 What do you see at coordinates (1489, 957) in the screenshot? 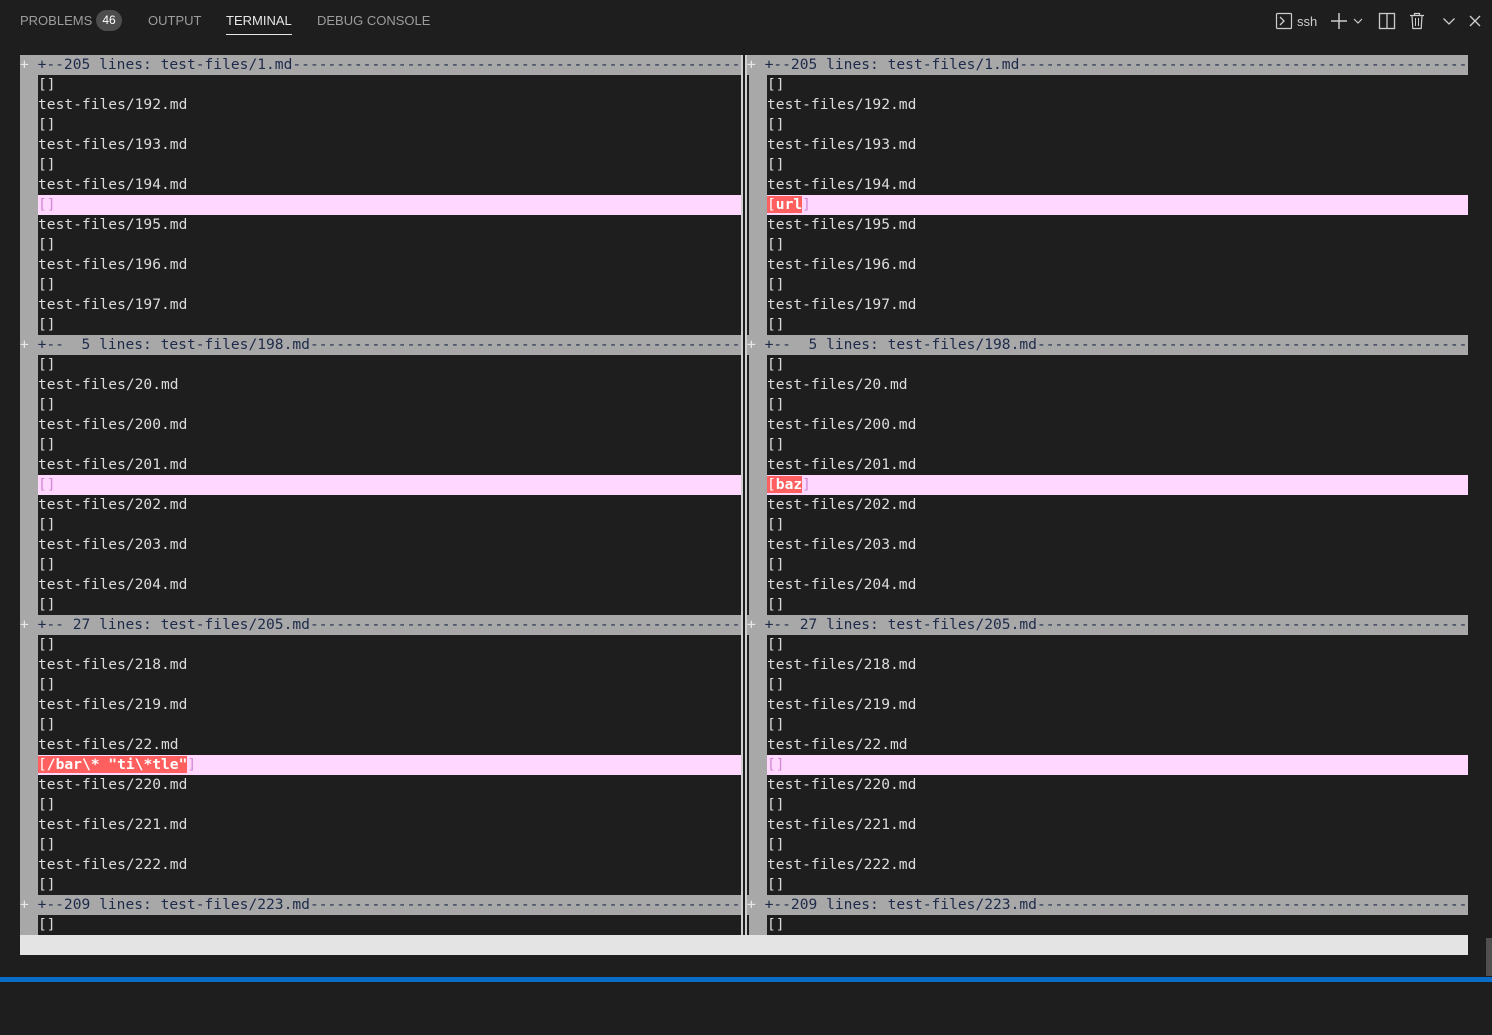
I see `terminal-scrollbar` at bounding box center [1489, 957].